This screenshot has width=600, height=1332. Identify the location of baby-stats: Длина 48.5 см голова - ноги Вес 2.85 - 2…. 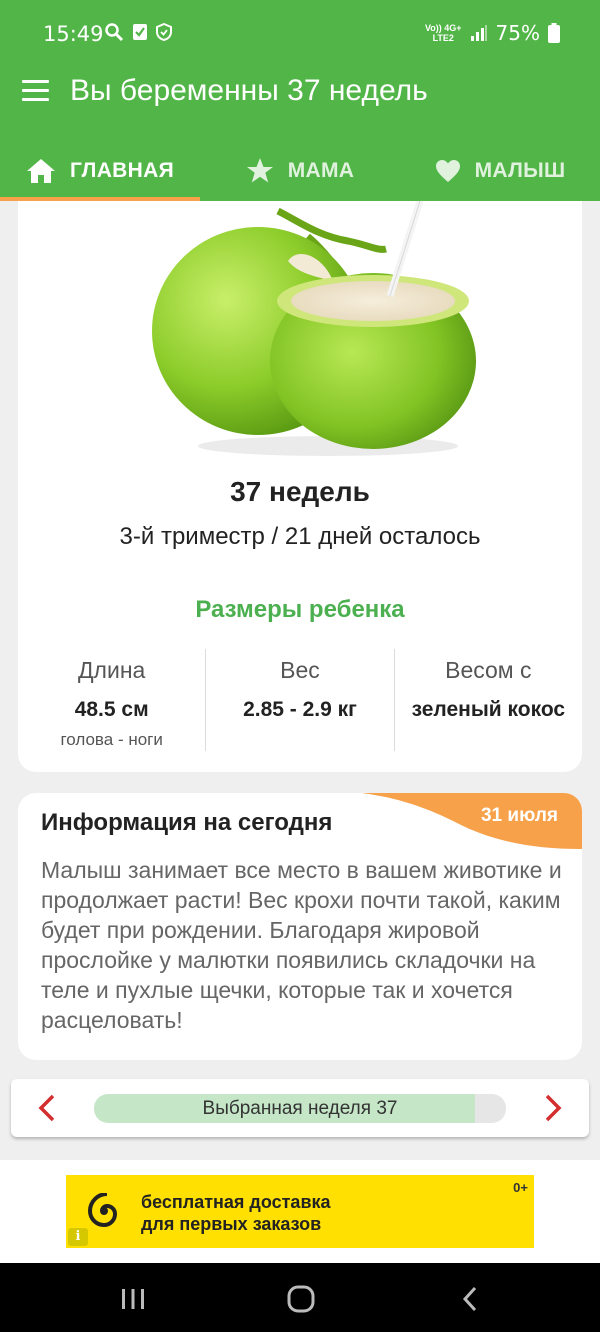
(300, 700).